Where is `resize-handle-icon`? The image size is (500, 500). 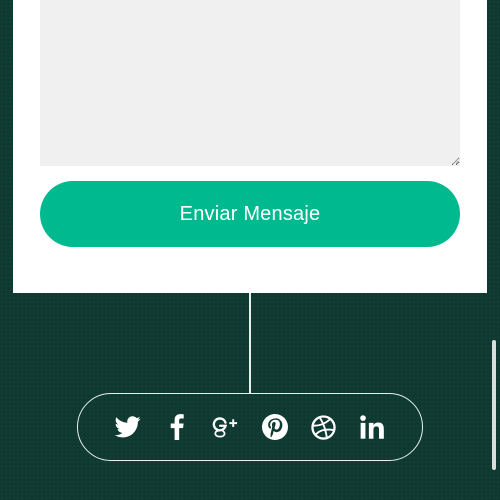 resize-handle-icon is located at coordinates (456, 161).